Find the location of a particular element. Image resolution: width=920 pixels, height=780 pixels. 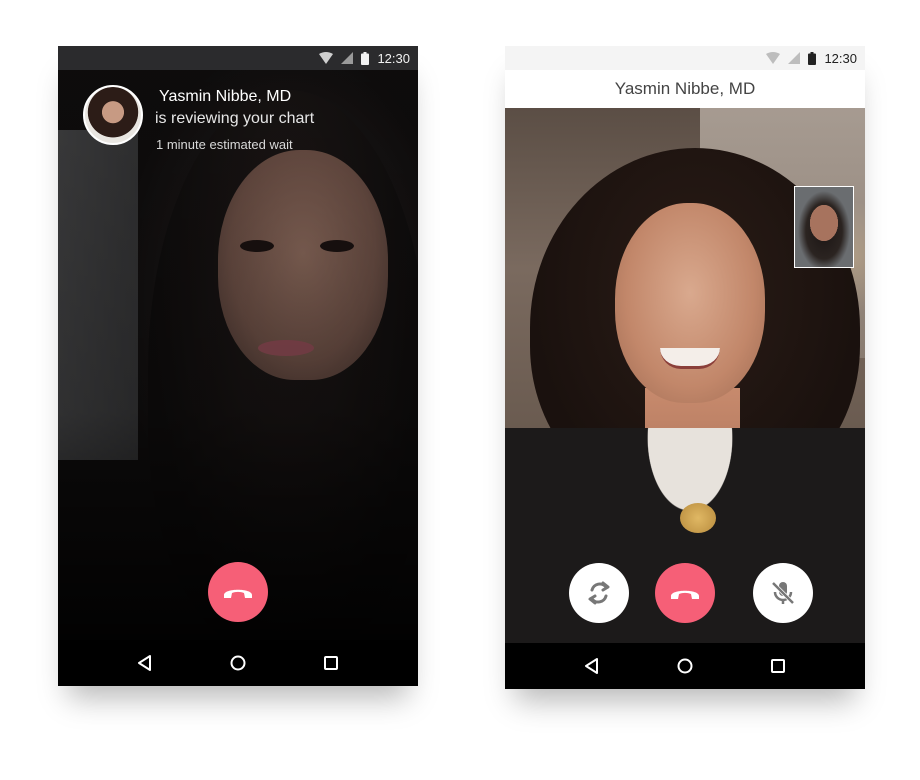

flip-camera-button is located at coordinates (599, 593).